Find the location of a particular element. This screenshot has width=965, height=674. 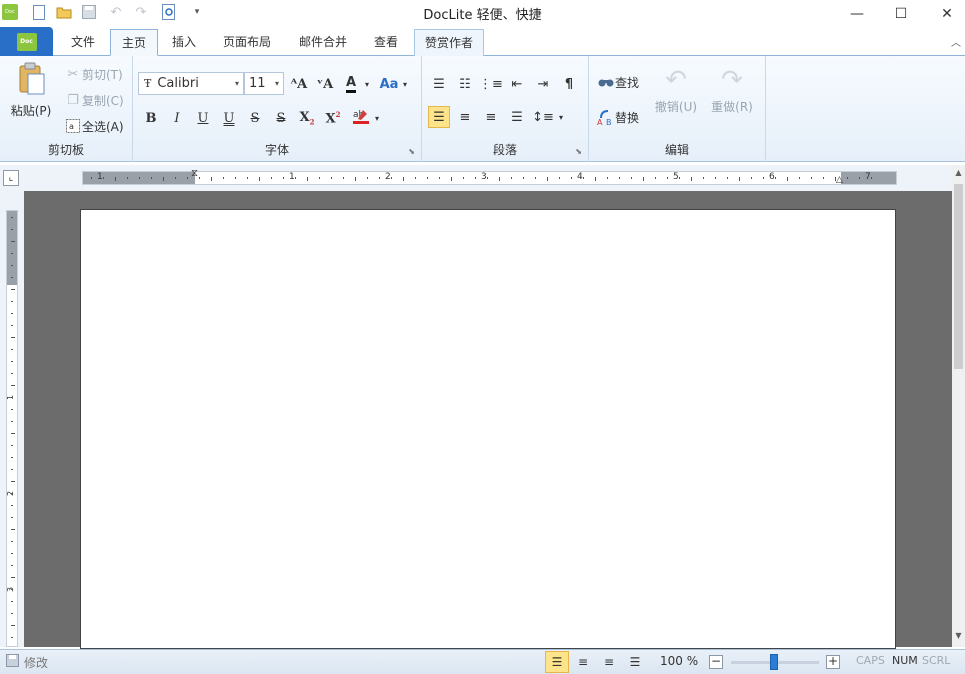

tab-sponsor-author: 赞赏作者 is located at coordinates (449, 42).